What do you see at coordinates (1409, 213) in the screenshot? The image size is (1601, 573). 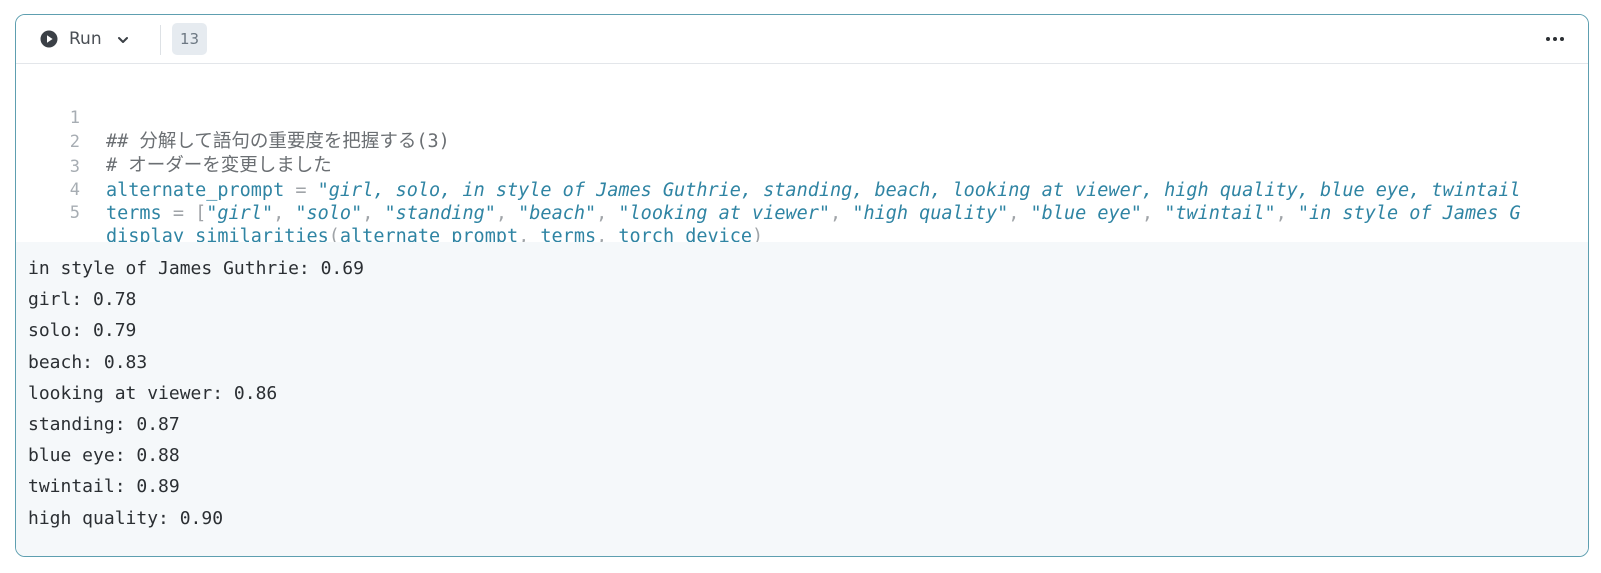 I see `string-literal: "in style of James G` at bounding box center [1409, 213].